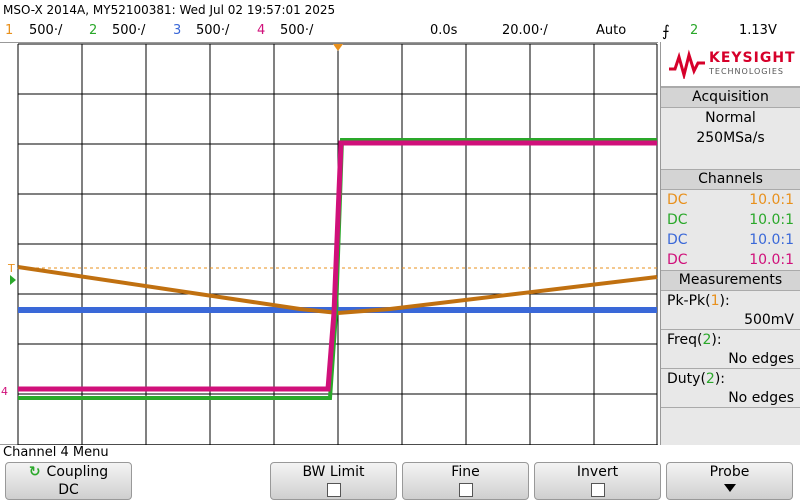 The image size is (800, 503). I want to click on rising-edge-trigger-icon: ⨍, so click(666, 31).